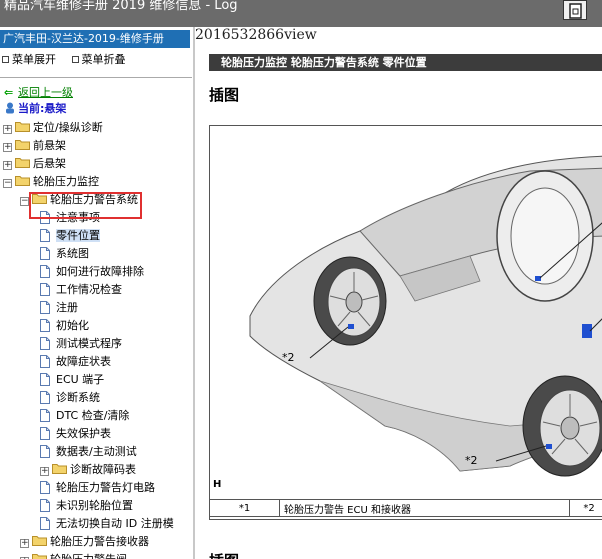 The height and width of the screenshot is (559, 602). I want to click on tree-item-label: 系统图, so click(72, 253).